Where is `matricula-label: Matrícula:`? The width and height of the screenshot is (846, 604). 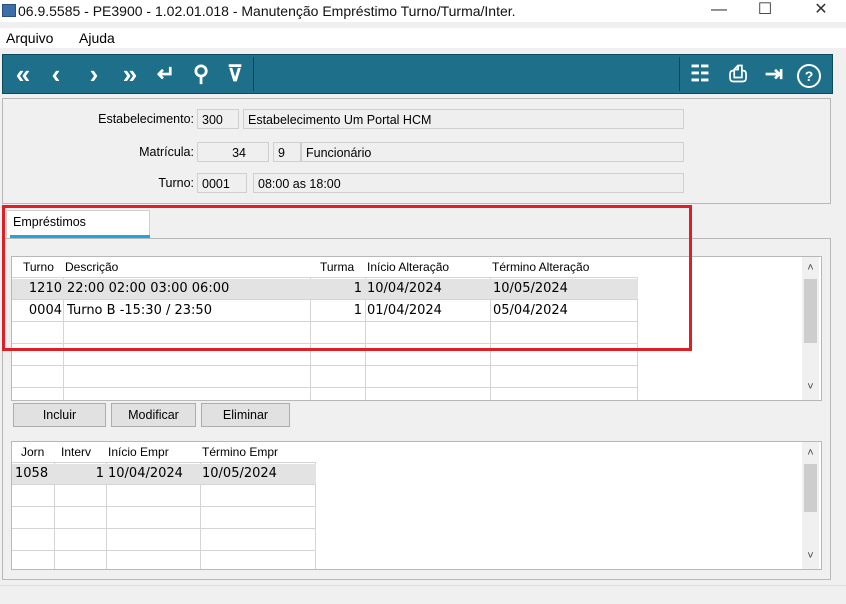
matricula-label: Matrícula: is located at coordinates (166, 152).